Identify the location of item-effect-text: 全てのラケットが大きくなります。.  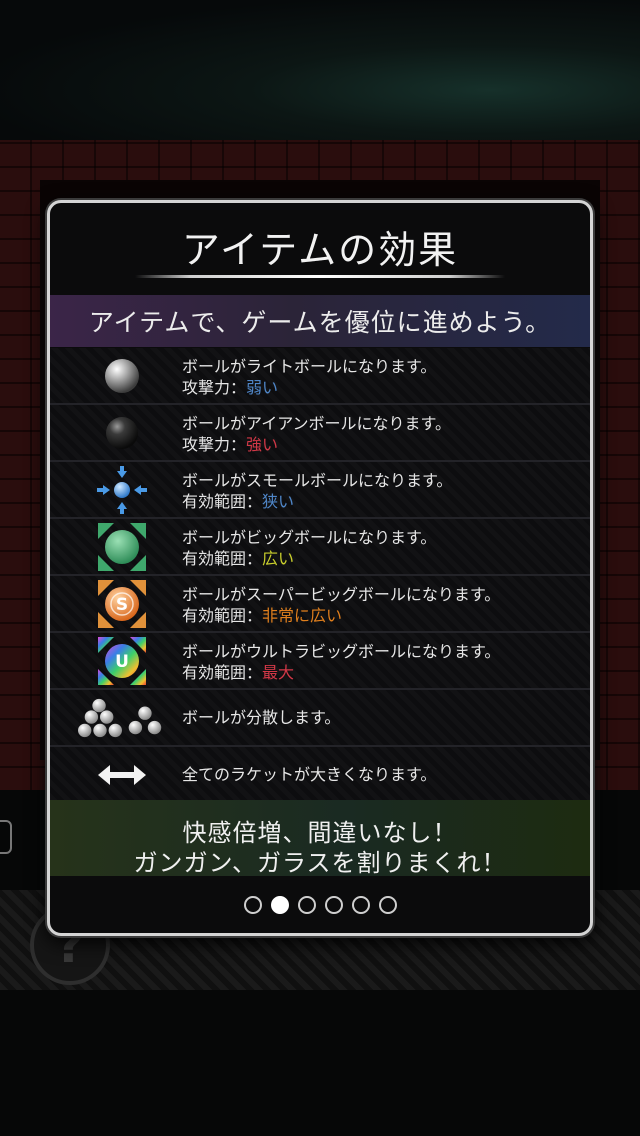
(309, 774).